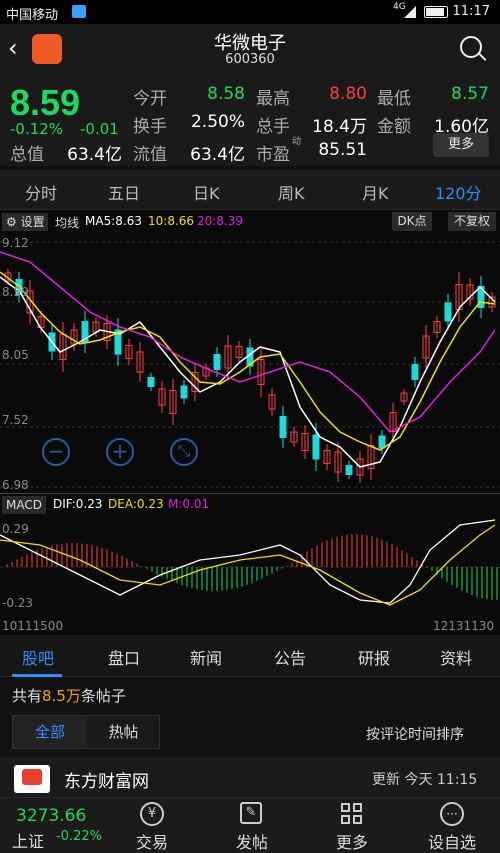 Image resolution: width=500 pixels, height=853 pixels. Describe the element at coordinates (451, 842) in the screenshot. I see `watchlist-label: 设自选` at that location.